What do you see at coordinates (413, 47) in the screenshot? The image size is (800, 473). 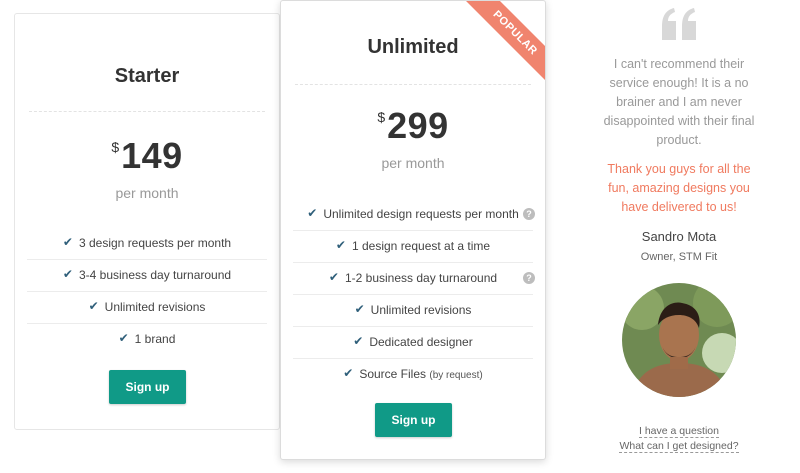 I see `plan-title: Unlimited` at bounding box center [413, 47].